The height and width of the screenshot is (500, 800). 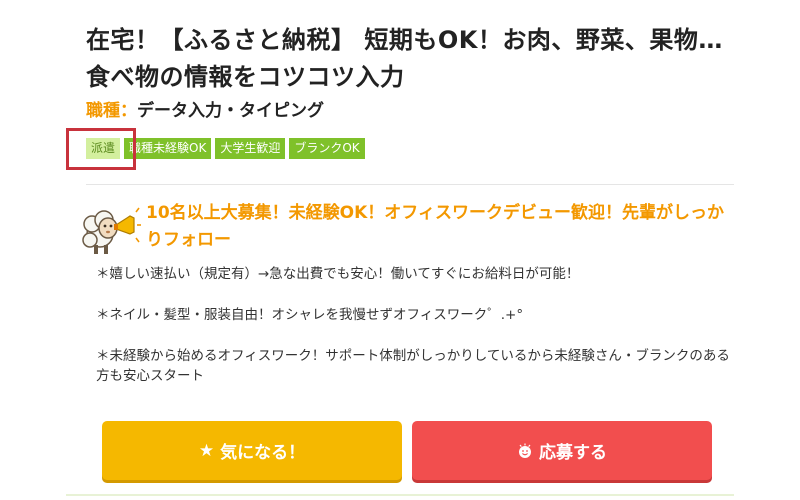 What do you see at coordinates (168, 148) in the screenshot?
I see `tag-no-experience: 職種未経験OK` at bounding box center [168, 148].